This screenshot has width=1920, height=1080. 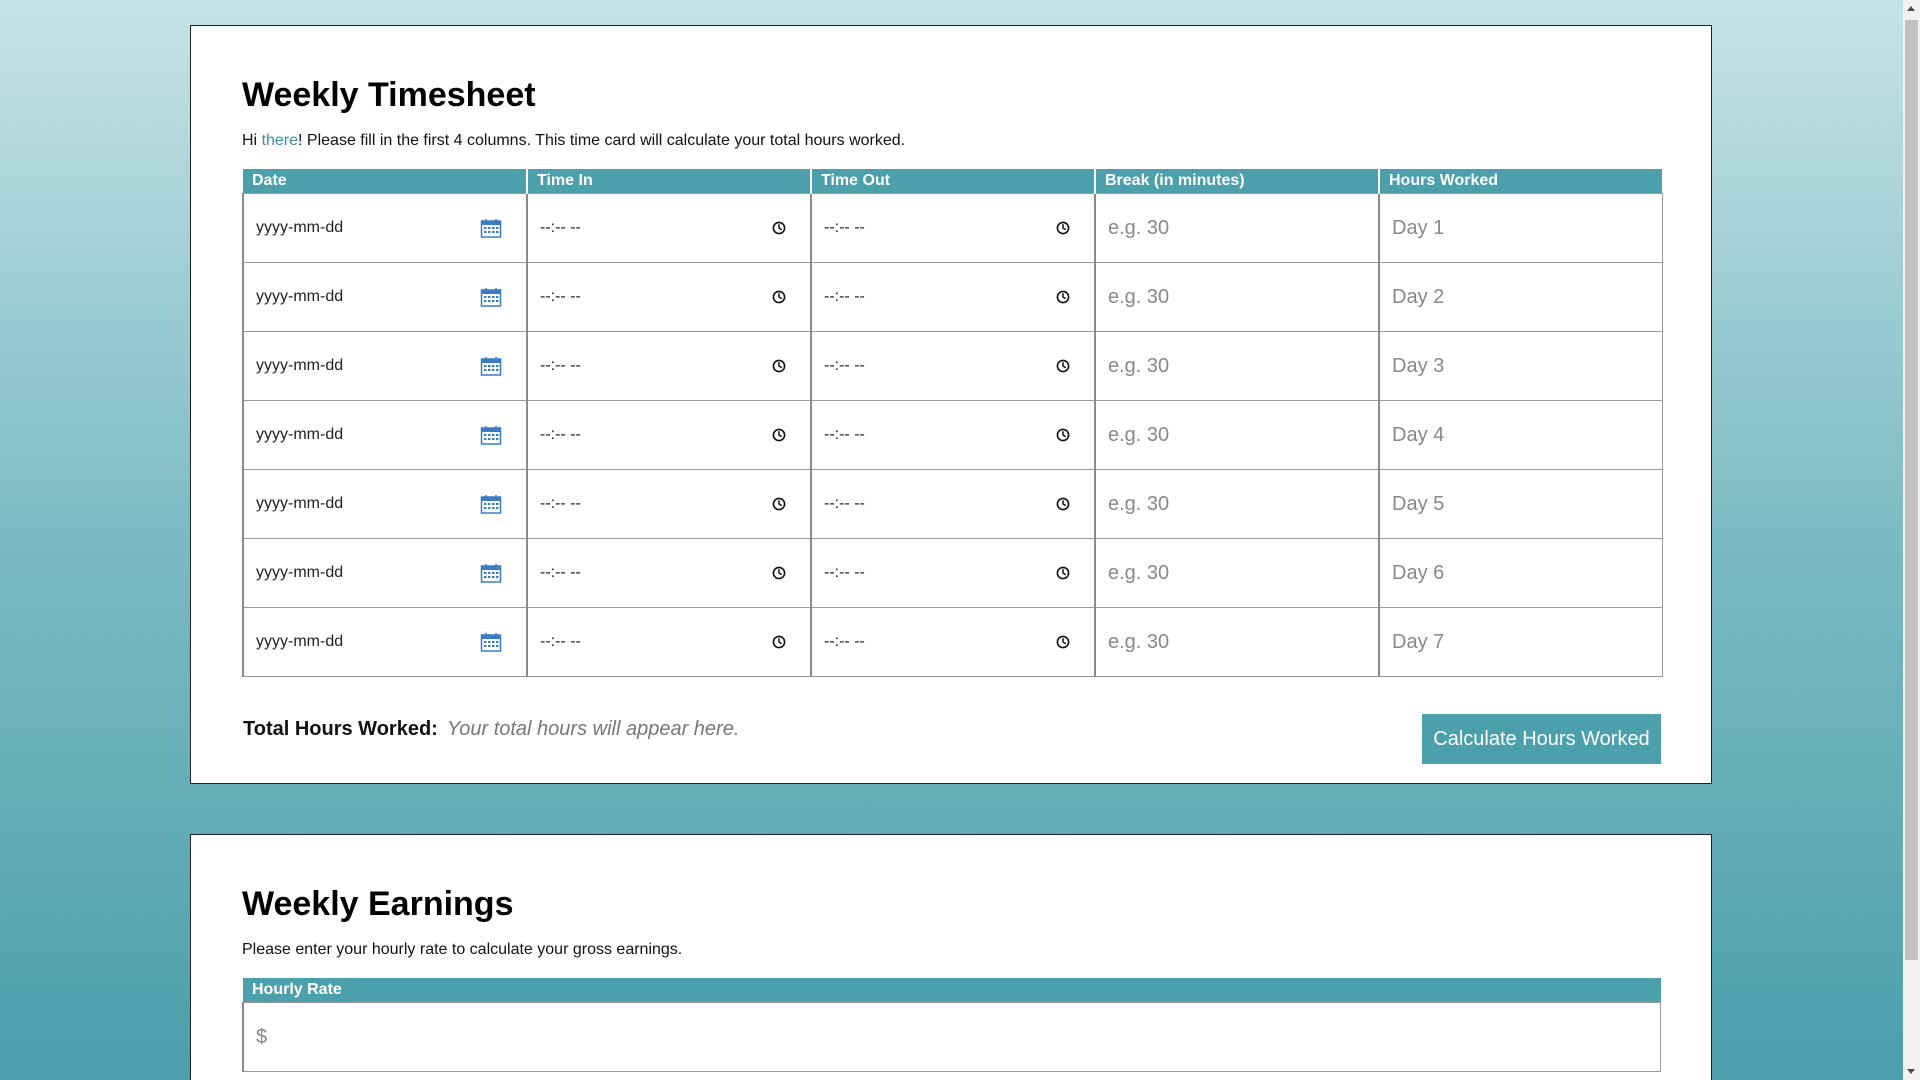 I want to click on table-row: yyyy-mm-dd --:-- -- --:-- -- e.g. 30 Day 7, so click(x=952, y=642).